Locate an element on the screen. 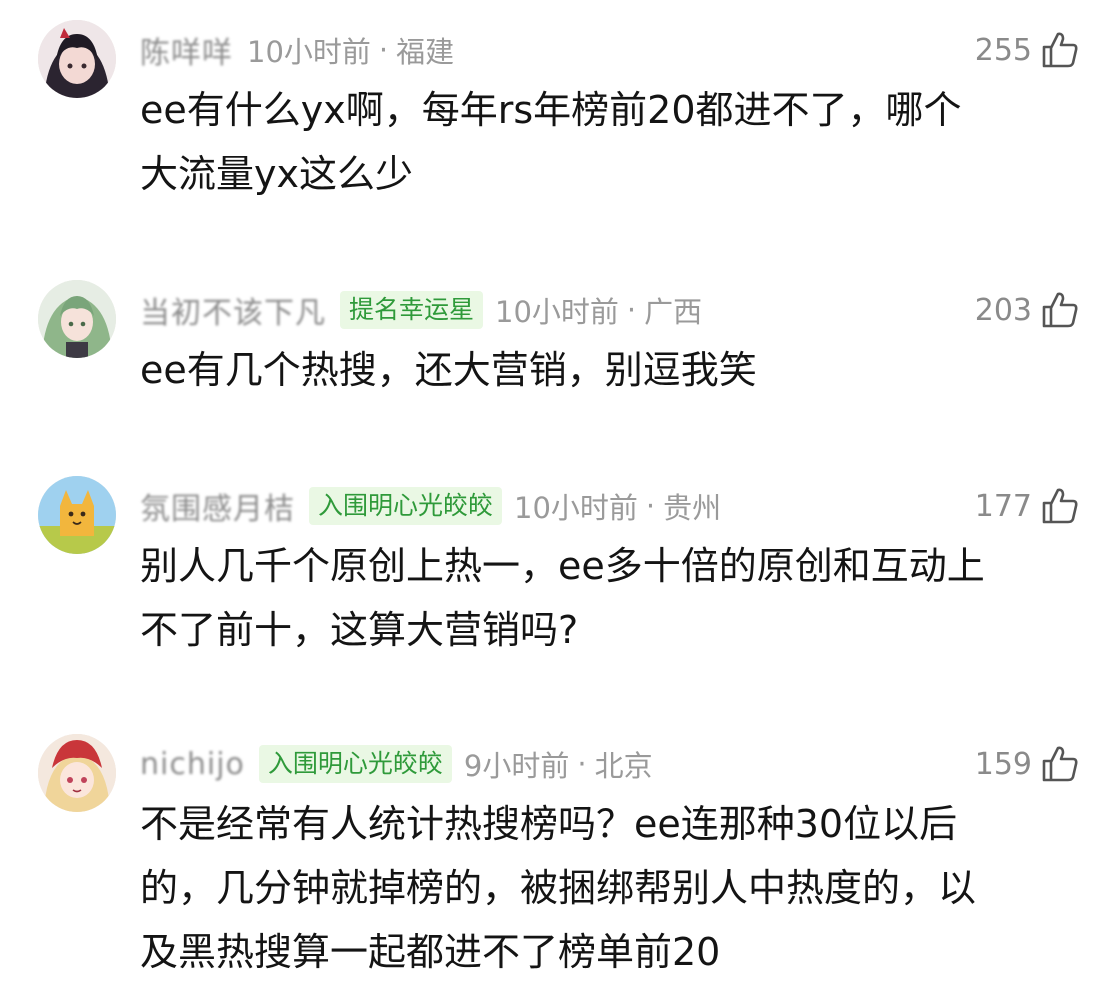 The image size is (1116, 984). comment-text: 别人几千个原创上热一，ee多十倍的原创和互动上 不了前十，这算大营销吗? is located at coordinates (562, 598).